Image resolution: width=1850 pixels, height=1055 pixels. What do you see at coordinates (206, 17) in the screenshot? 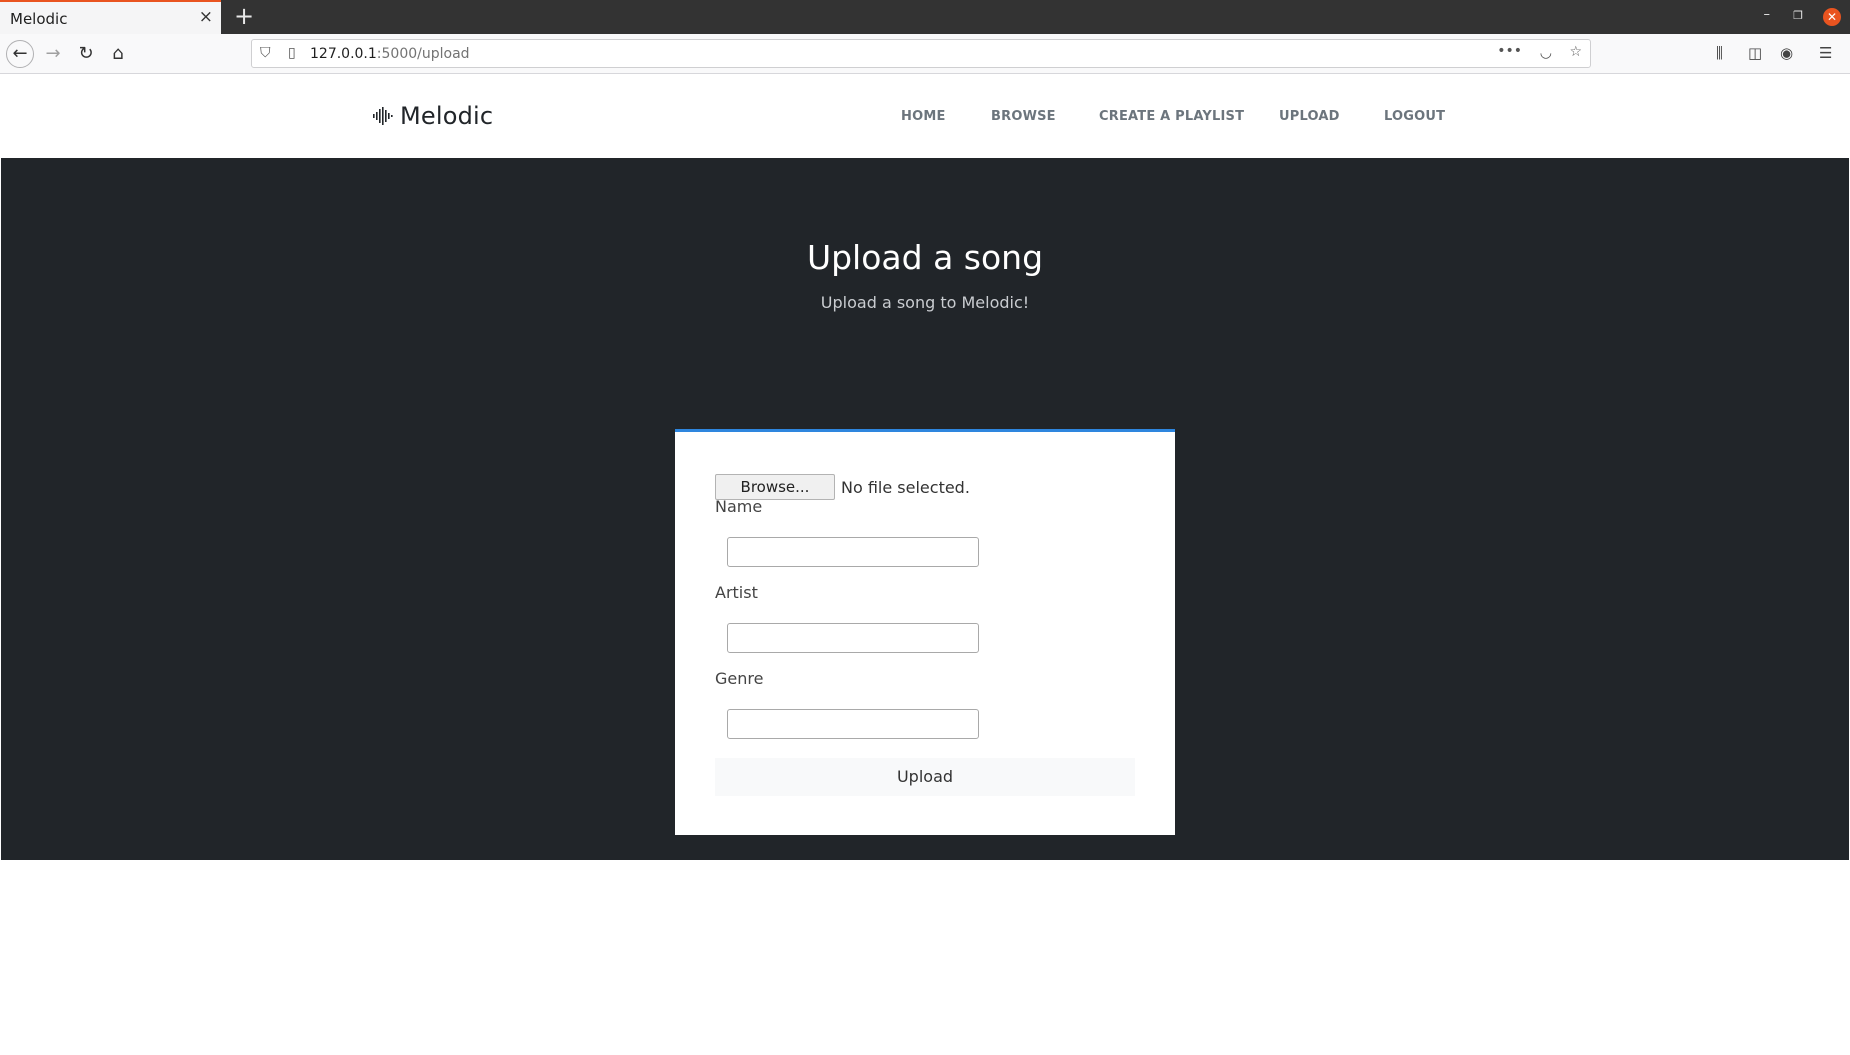
I see `tab-close-icon: ×` at bounding box center [206, 17].